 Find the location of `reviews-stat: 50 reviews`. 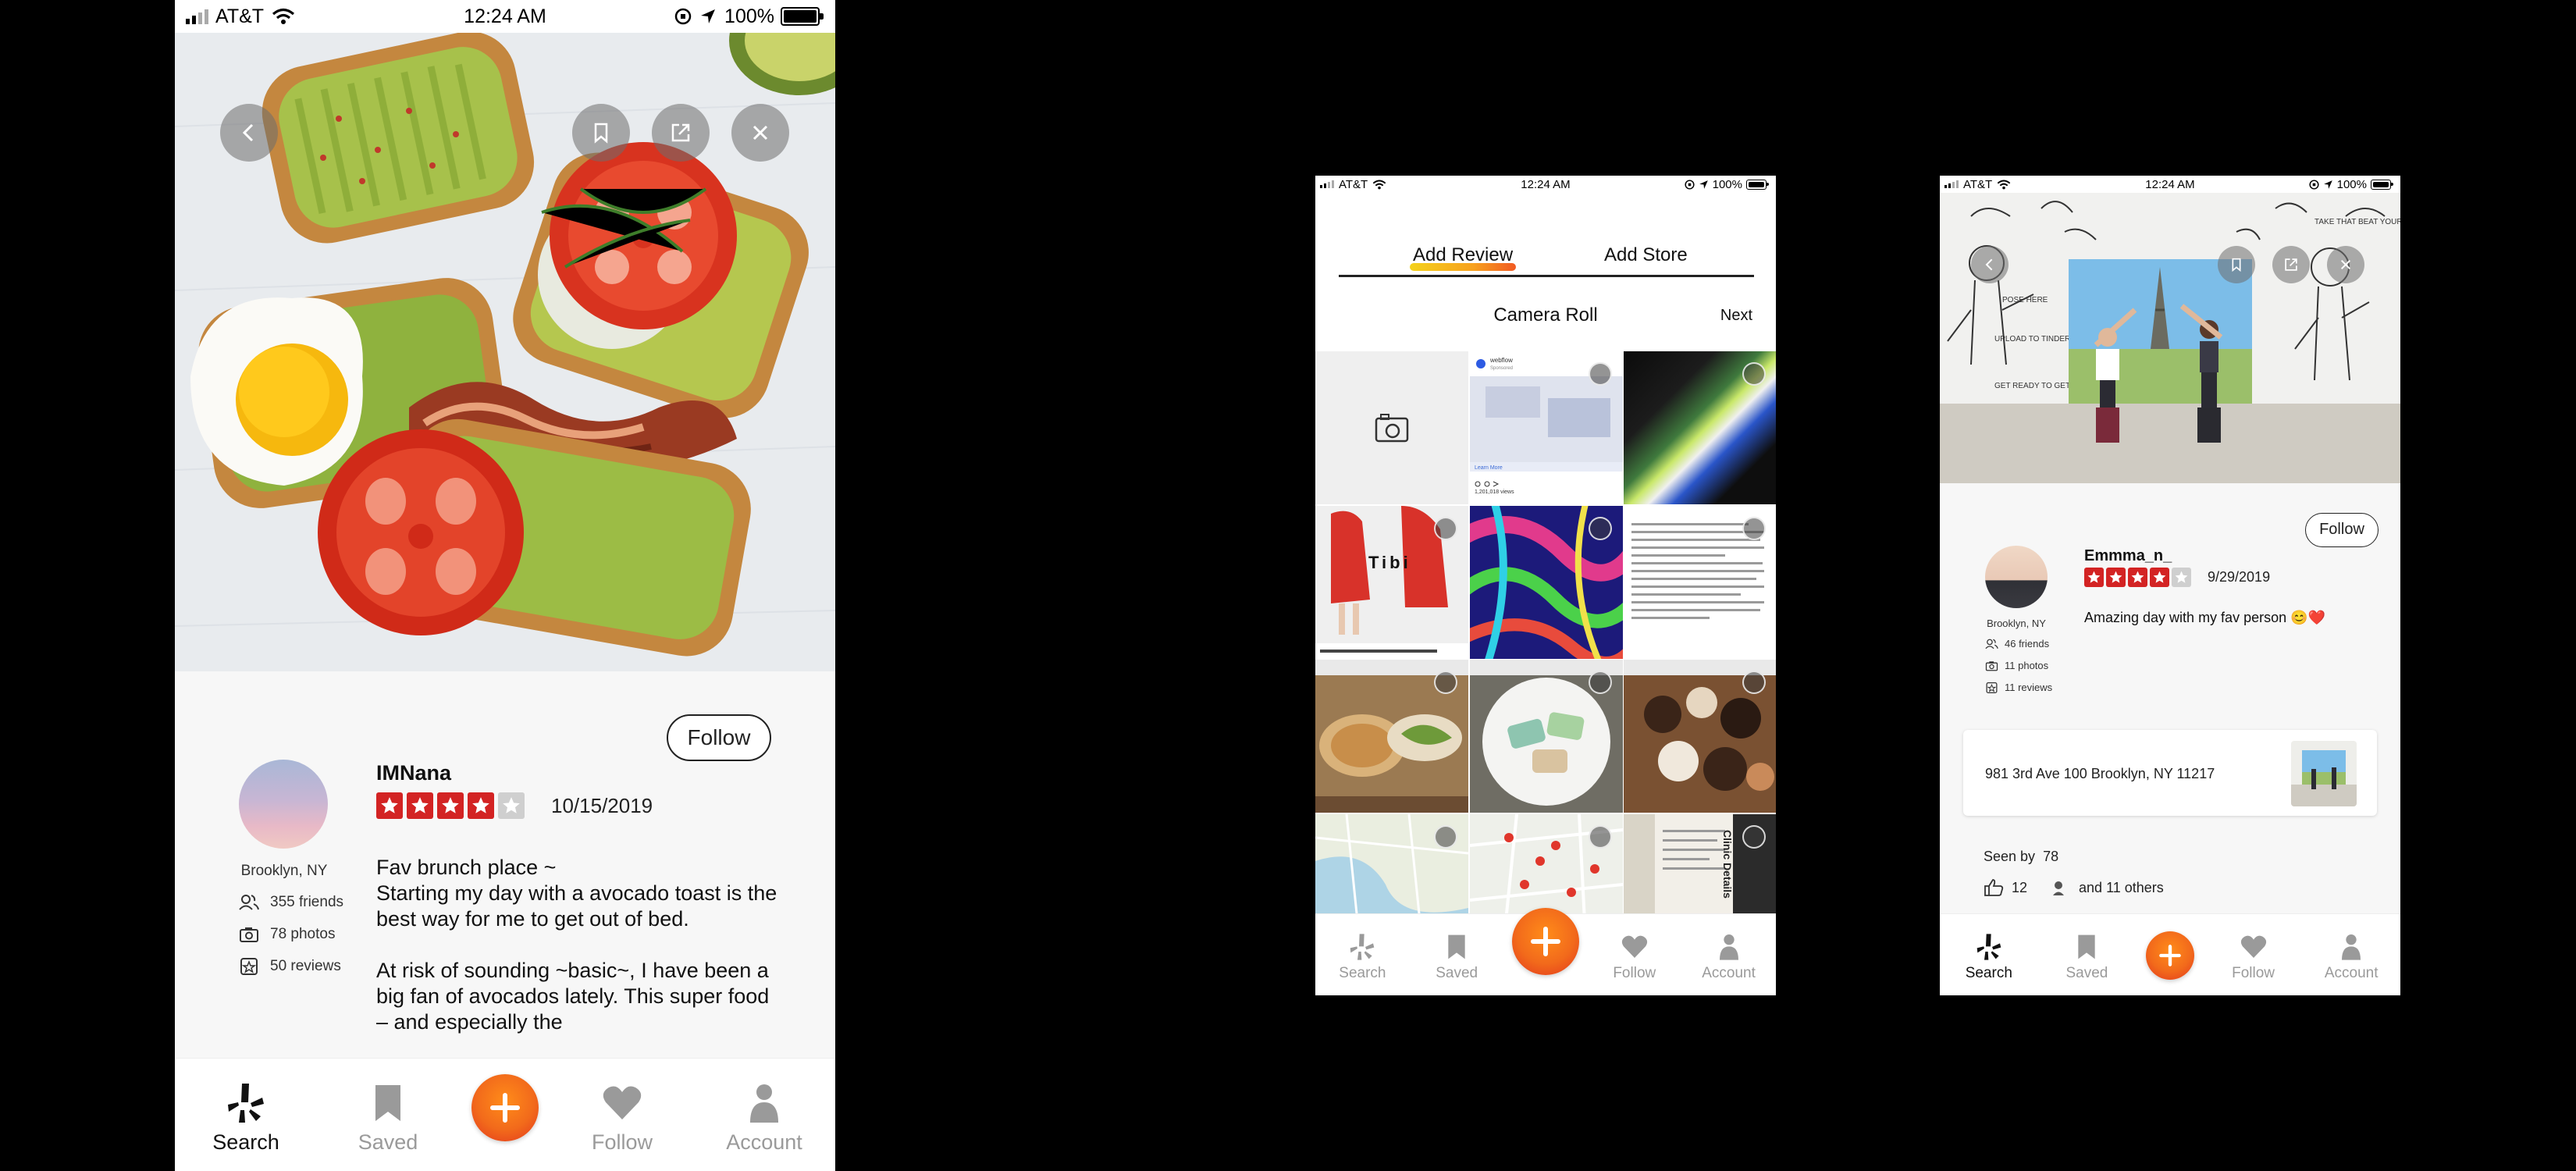

reviews-stat: 50 reviews is located at coordinates (290, 966).